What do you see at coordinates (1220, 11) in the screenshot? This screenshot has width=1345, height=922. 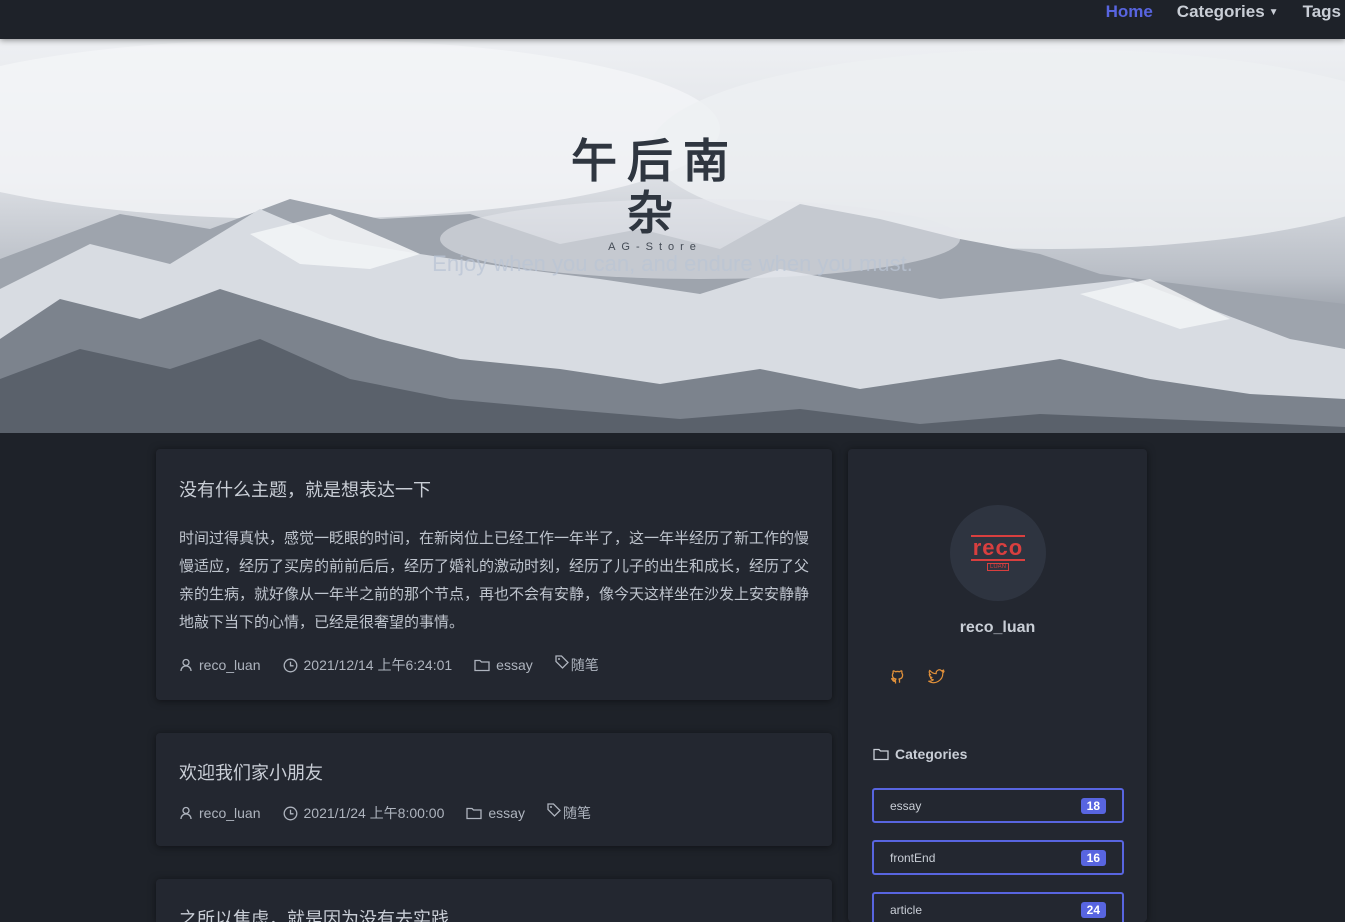 I see `nav-categories-label: Categories` at bounding box center [1220, 11].